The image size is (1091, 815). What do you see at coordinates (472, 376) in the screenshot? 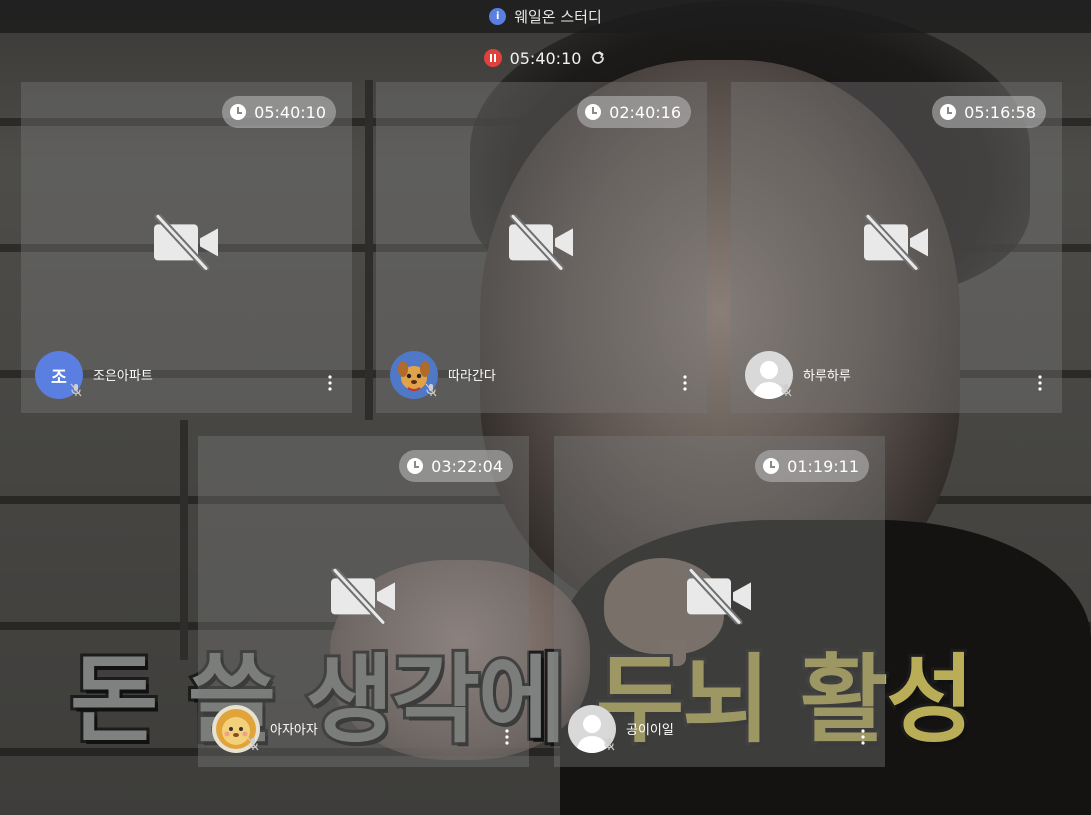
I see `participant-name: 따라간다` at bounding box center [472, 376].